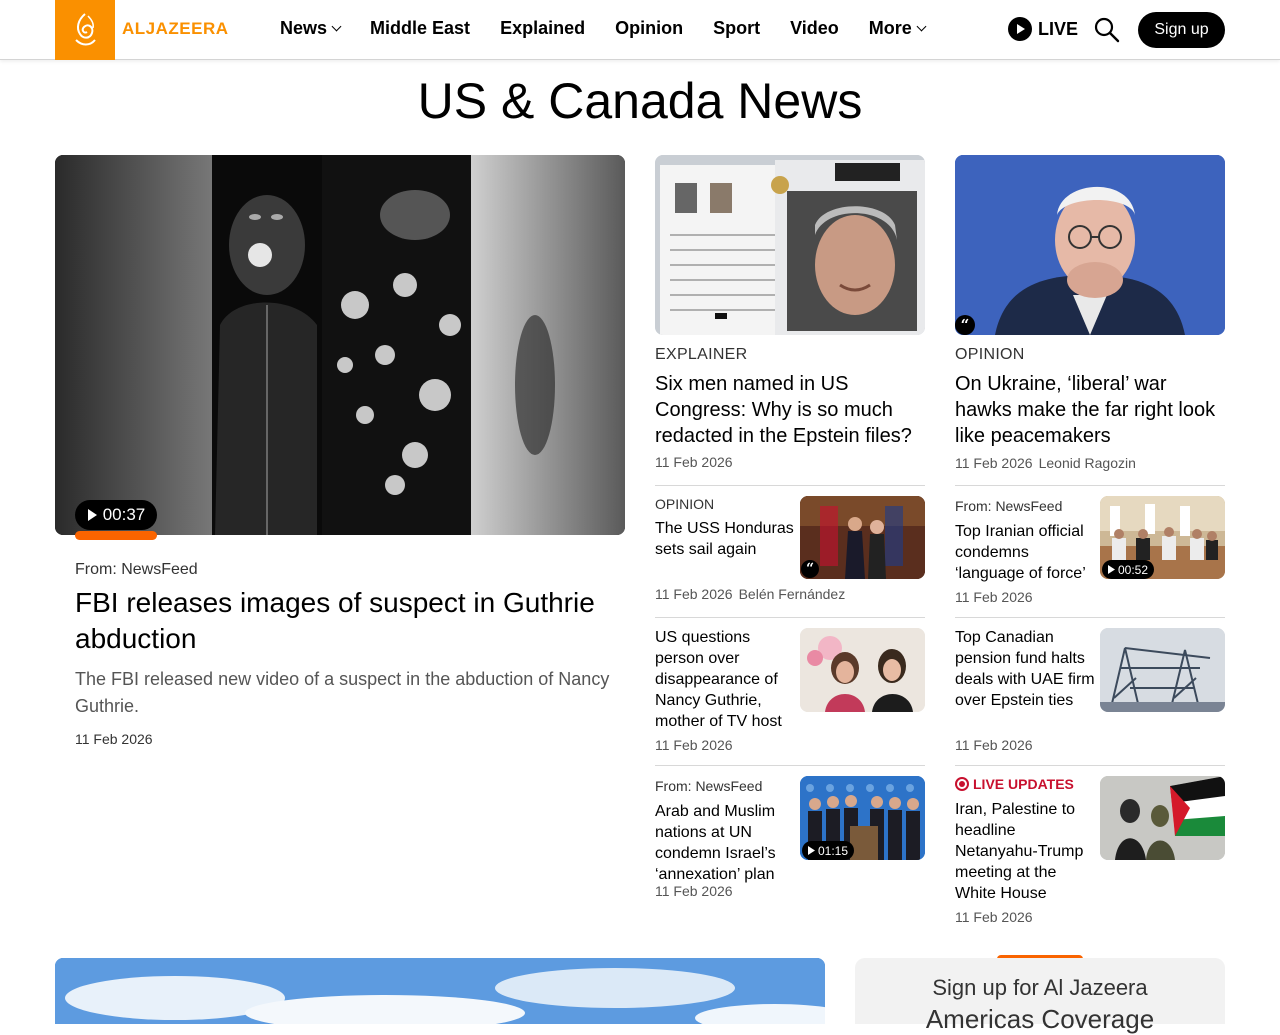  What do you see at coordinates (790, 245) in the screenshot?
I see `epstein-files-thumbnail` at bounding box center [790, 245].